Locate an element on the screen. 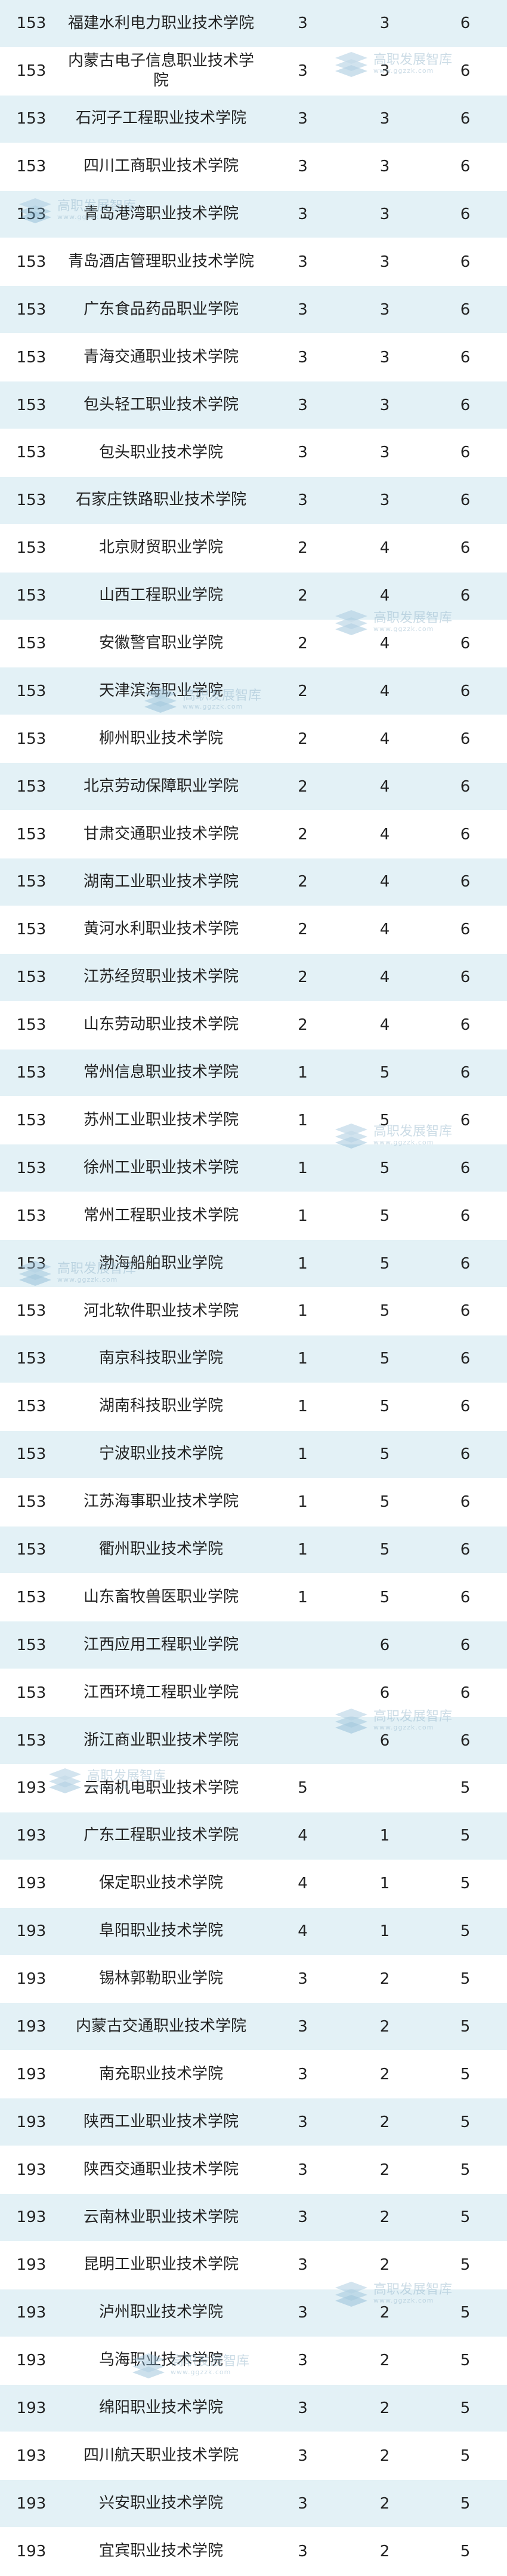 The width and height of the screenshot is (507, 2576). school-name-cell: 陕西工业职业技术学院 is located at coordinates (161, 2121).